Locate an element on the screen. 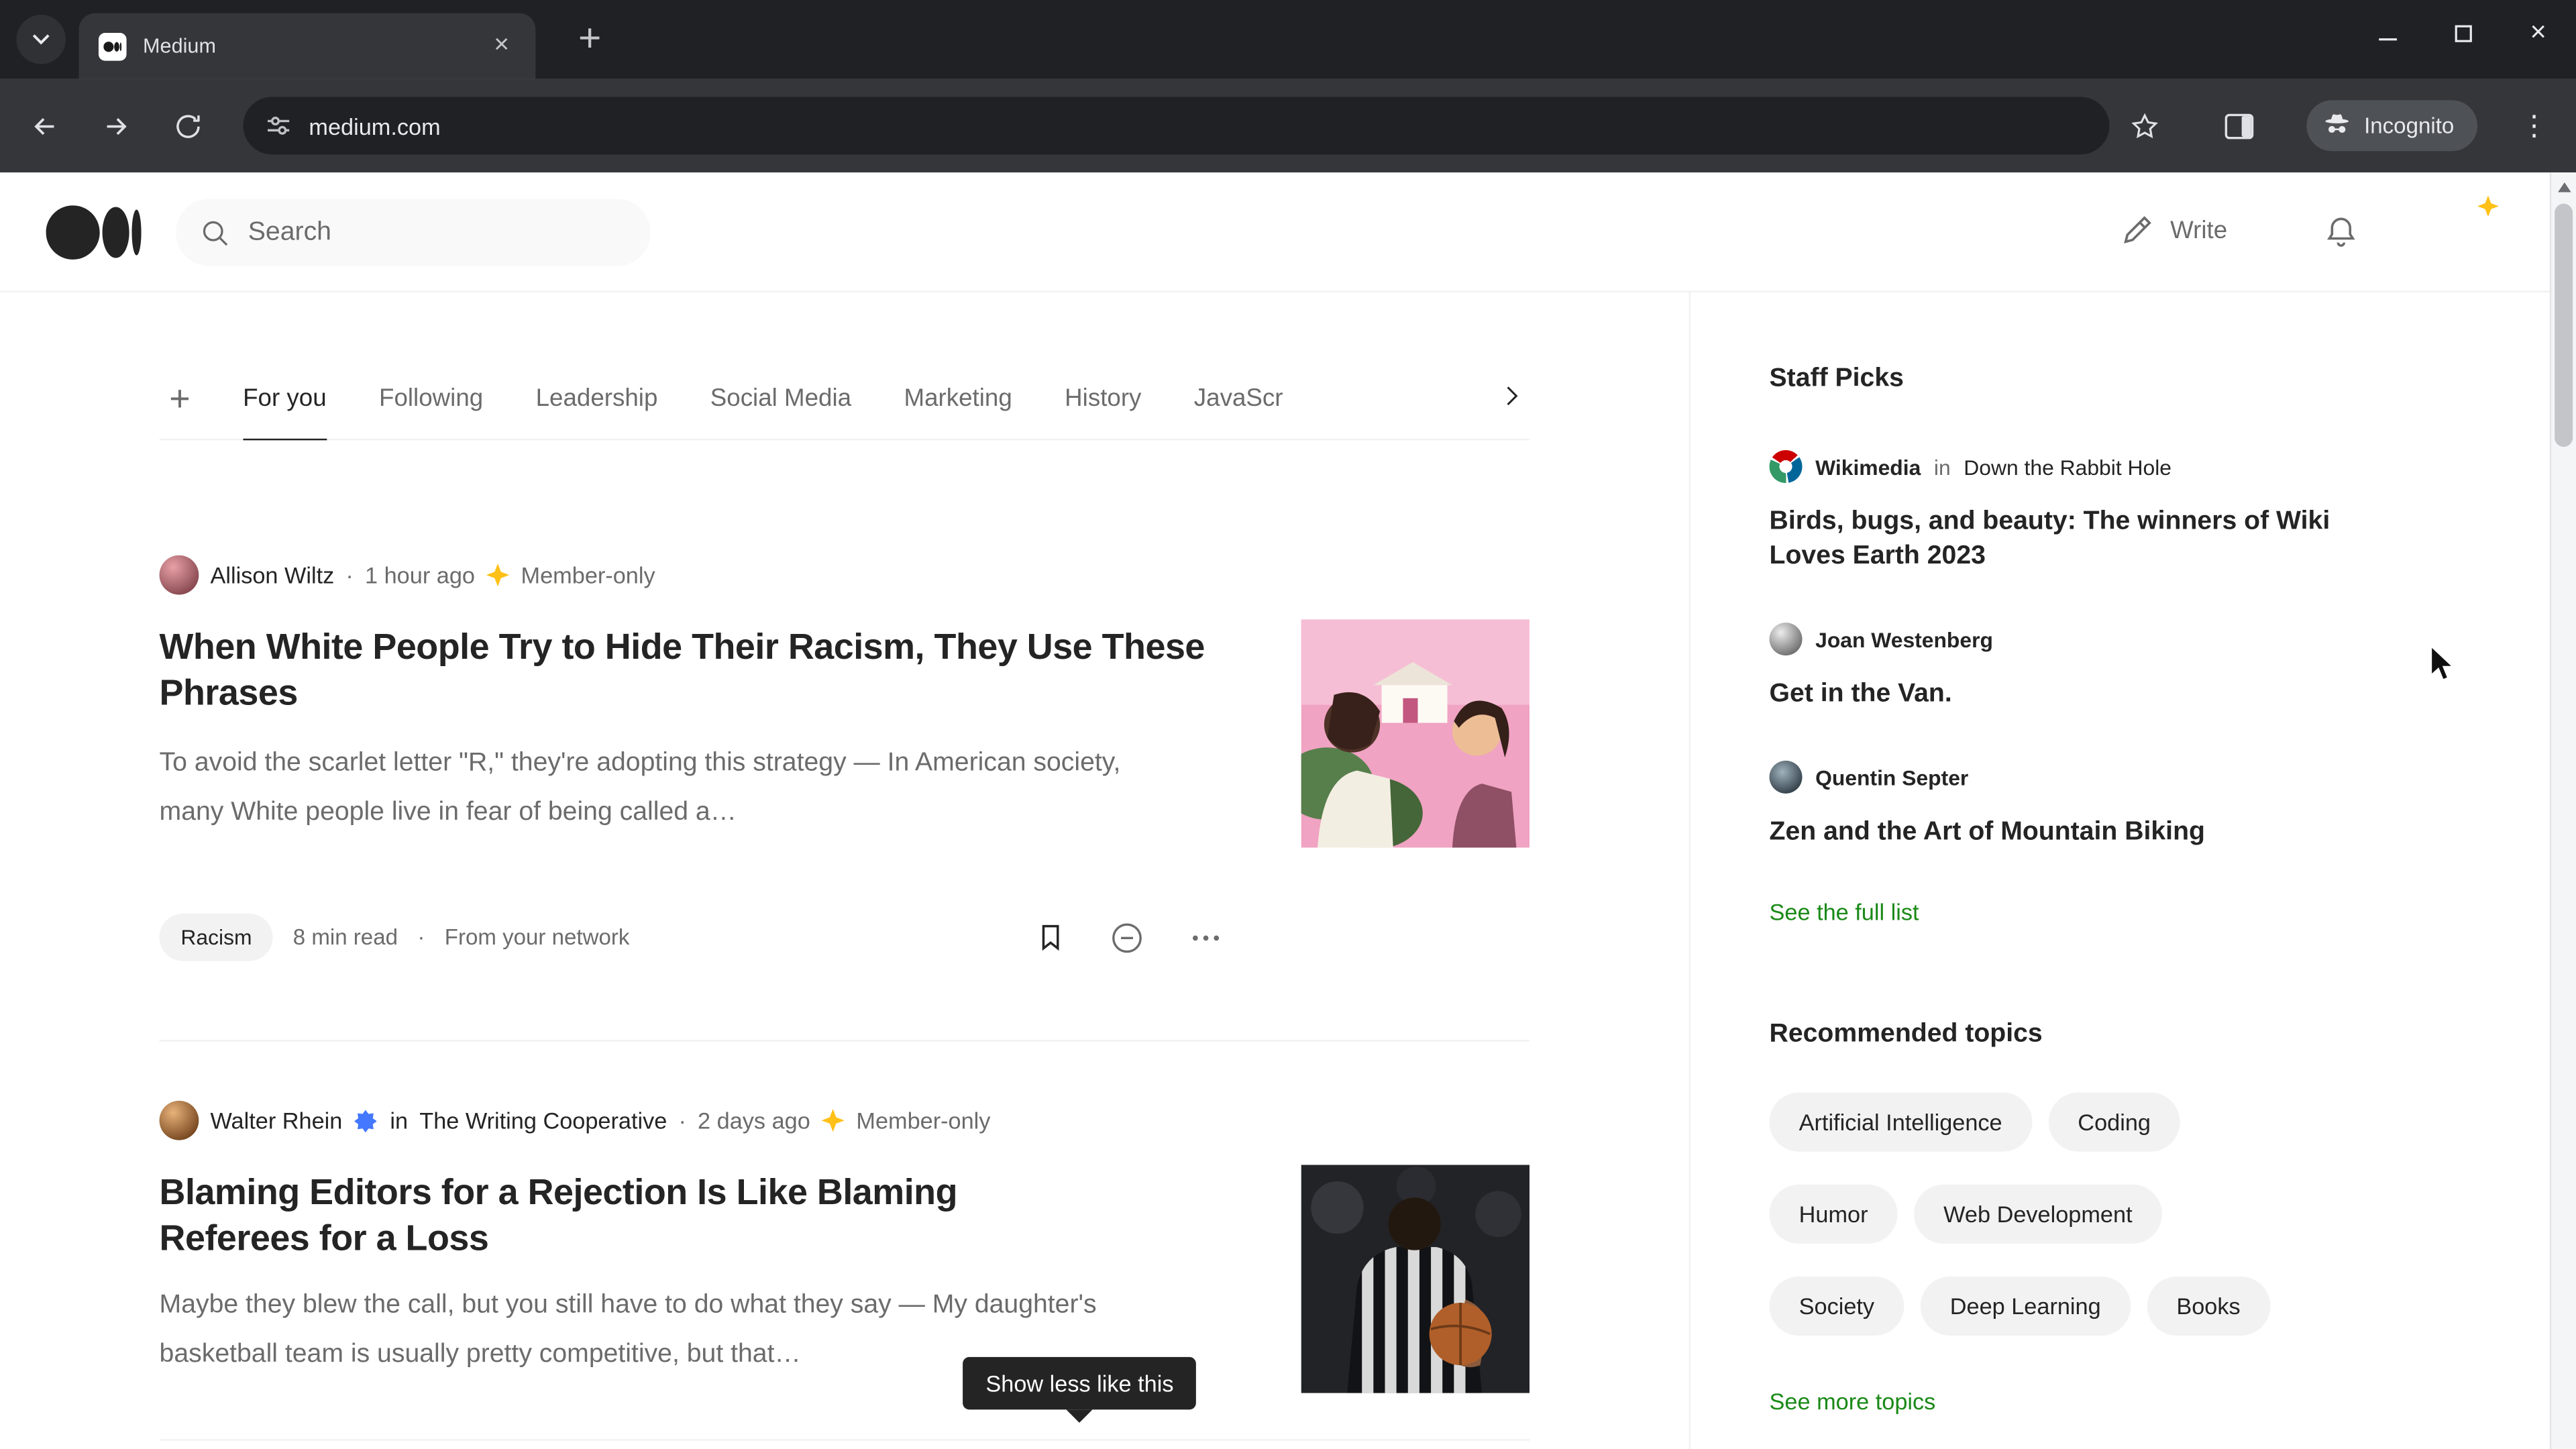  incognito-badge: Incognito is located at coordinates (2391, 126).